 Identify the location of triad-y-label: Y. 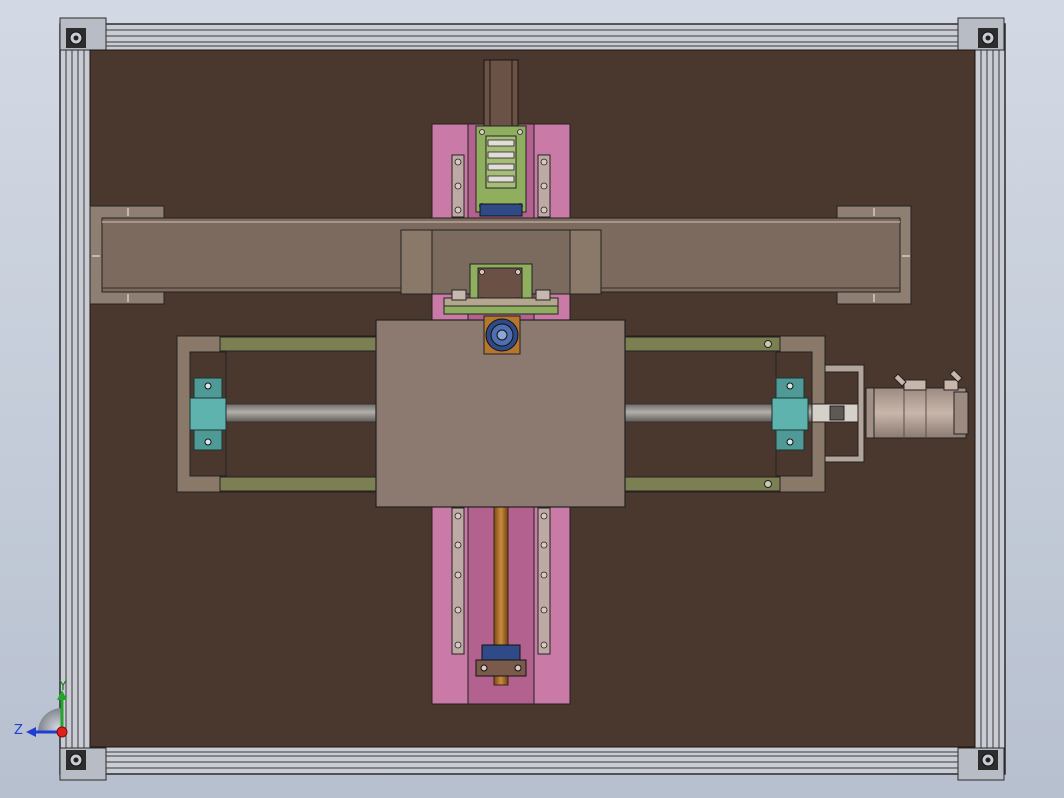
(62, 686).